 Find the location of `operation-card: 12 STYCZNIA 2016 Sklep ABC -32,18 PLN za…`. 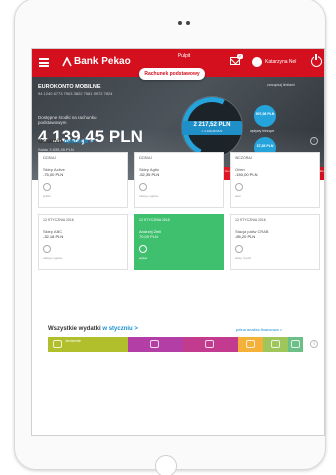

operation-card: 12 STYCZNIA 2016 Sklep ABC -32,18 PLN za… is located at coordinates (83, 242).